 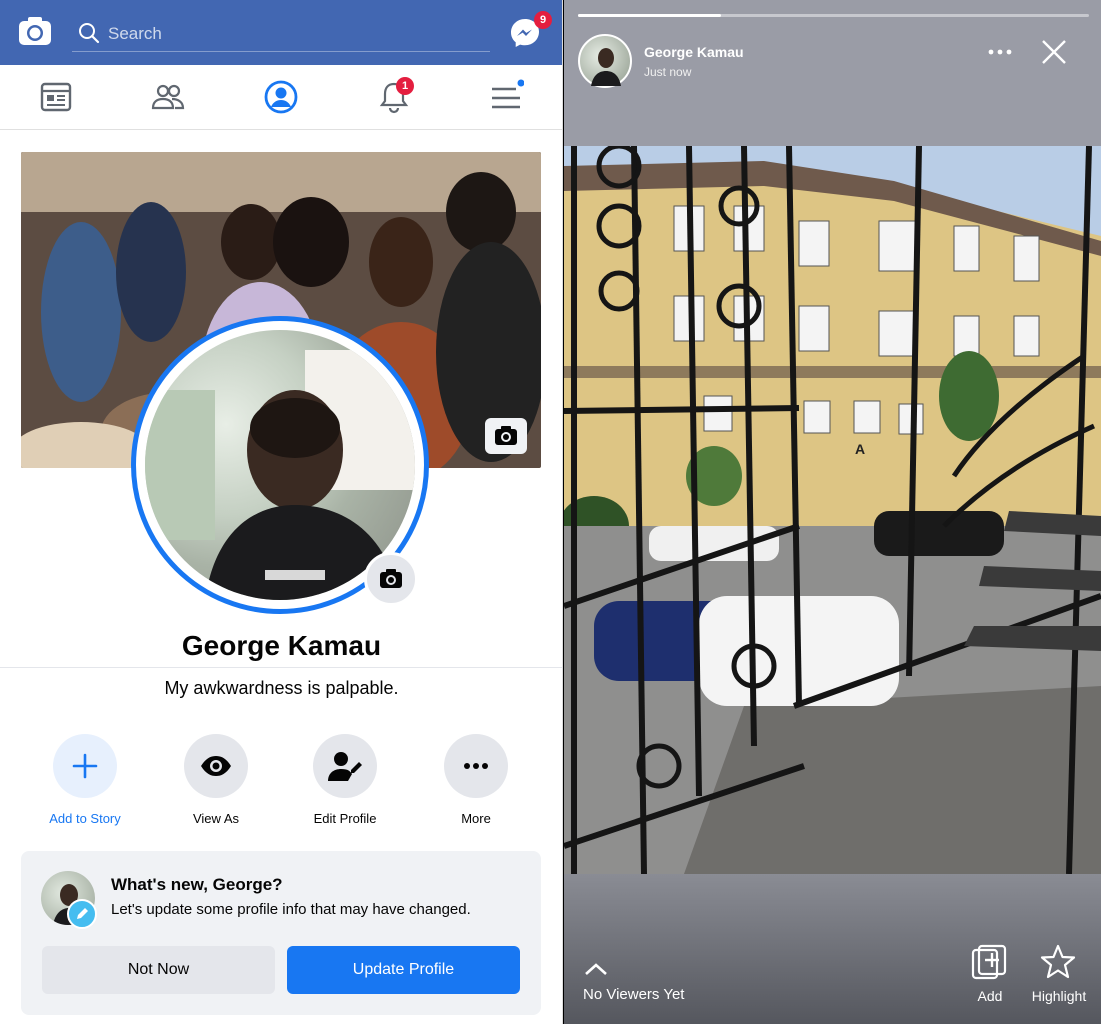 I want to click on story-author-name: George Kamau, so click(x=694, y=52).